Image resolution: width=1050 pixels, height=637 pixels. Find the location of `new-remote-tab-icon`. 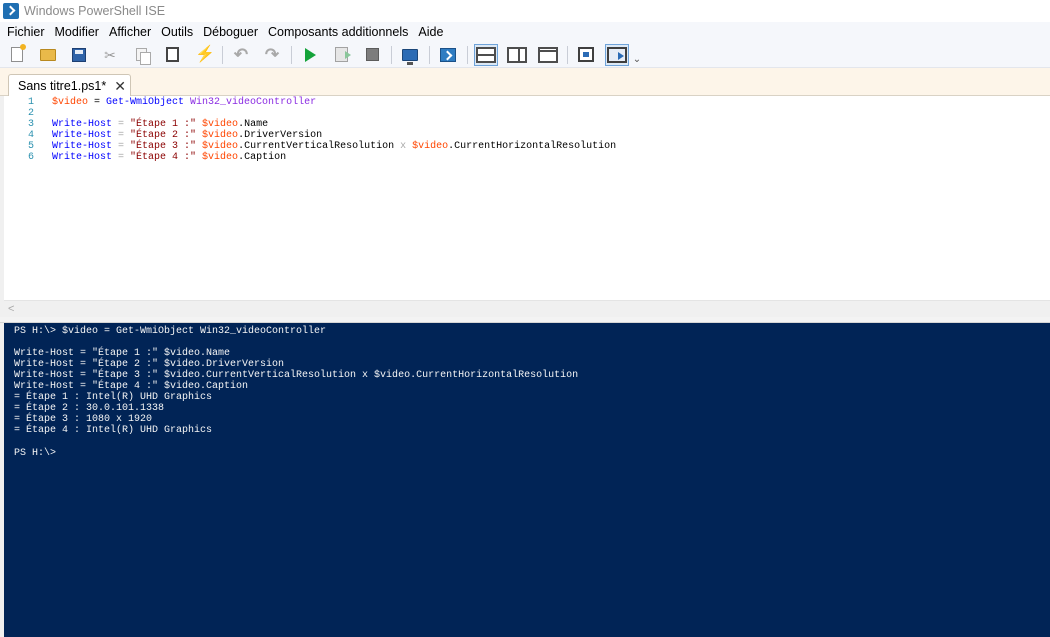

new-remote-tab-icon is located at coordinates (410, 56).